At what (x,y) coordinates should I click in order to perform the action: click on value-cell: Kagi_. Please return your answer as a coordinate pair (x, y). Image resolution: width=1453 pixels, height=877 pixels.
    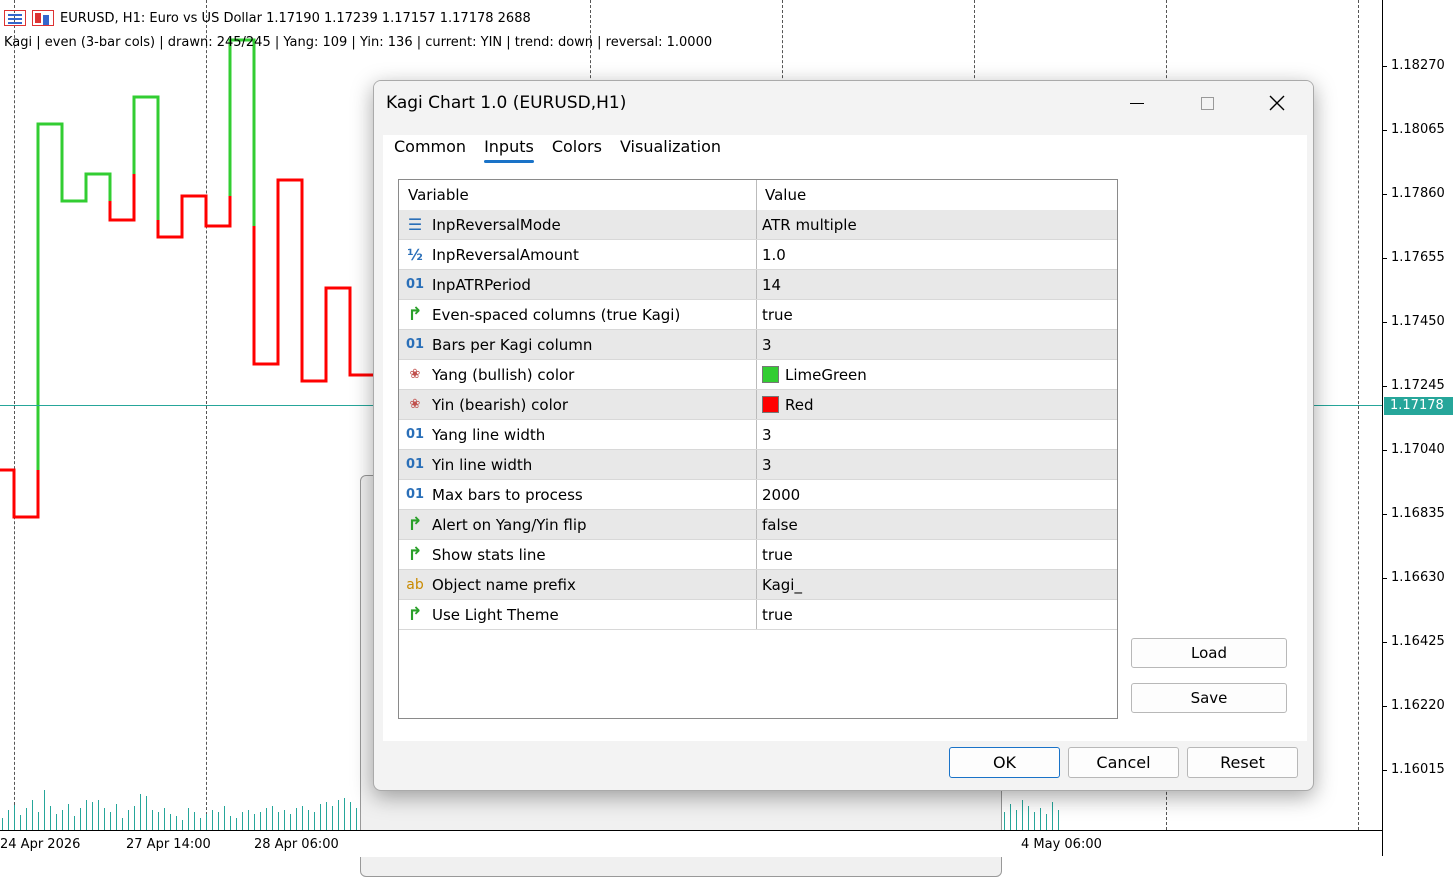
    Looking at the image, I should click on (937, 584).